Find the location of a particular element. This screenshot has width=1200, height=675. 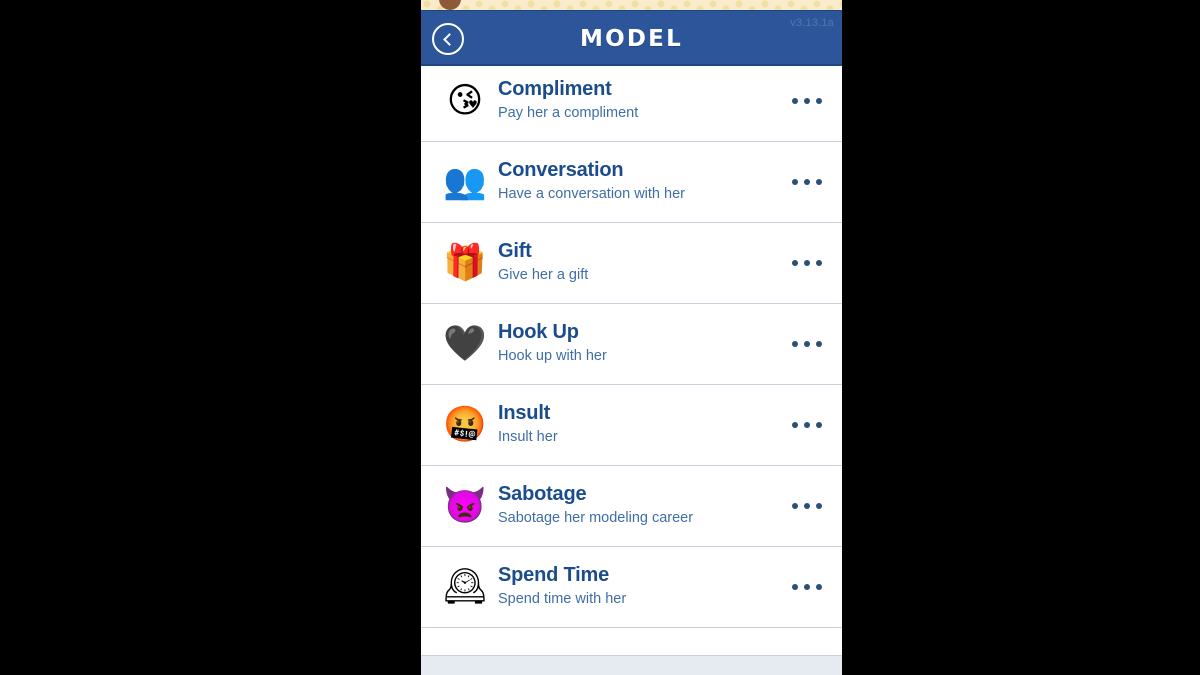

list-item-compliment: 😘 Compliment Pay her a compliment is located at coordinates (631, 101).